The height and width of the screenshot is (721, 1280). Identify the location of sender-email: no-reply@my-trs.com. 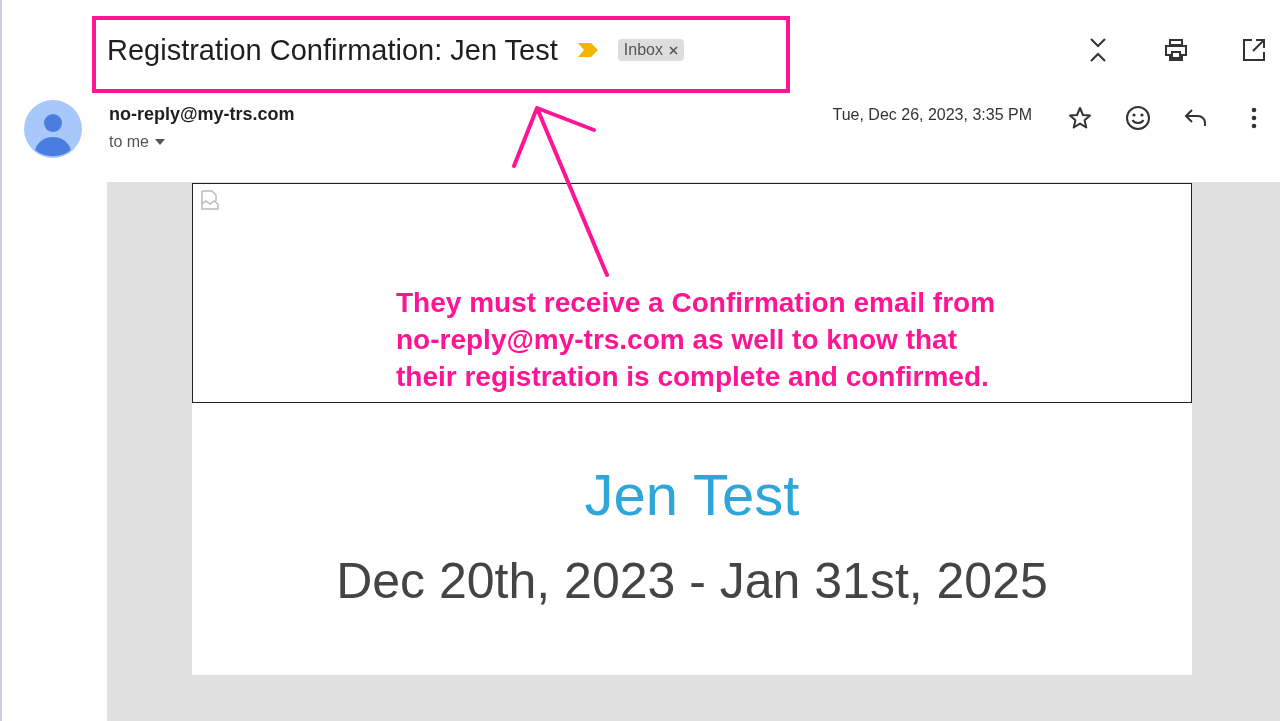
(202, 114).